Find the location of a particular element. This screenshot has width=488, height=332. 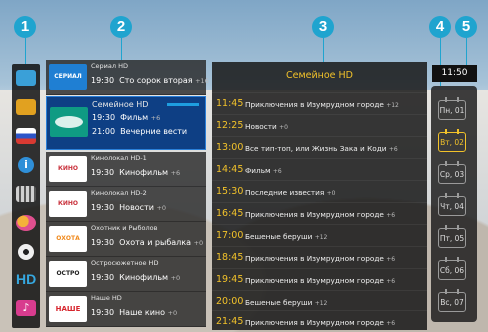

current-program: 19:30 Фильм +6 is located at coordinates (126, 117).